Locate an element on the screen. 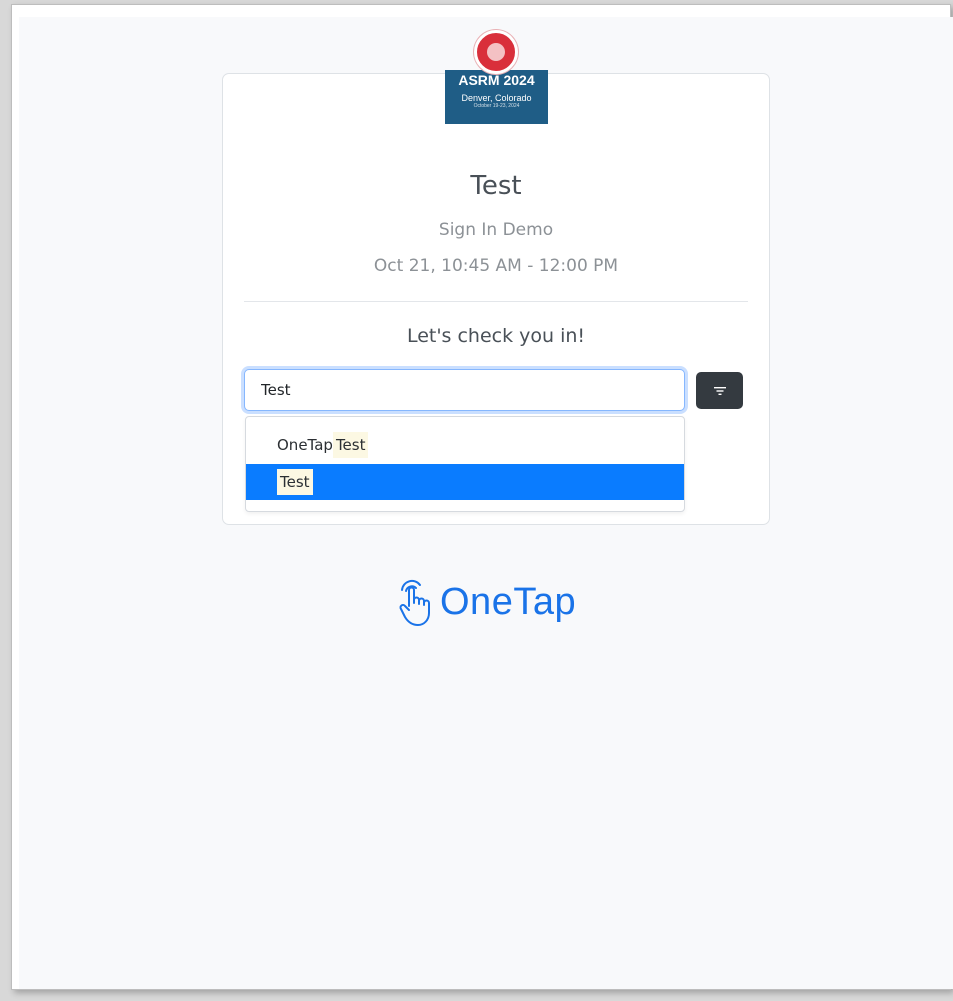 The width and height of the screenshot is (953, 1001). event-logo-location: Denver, Colorado is located at coordinates (496, 98).